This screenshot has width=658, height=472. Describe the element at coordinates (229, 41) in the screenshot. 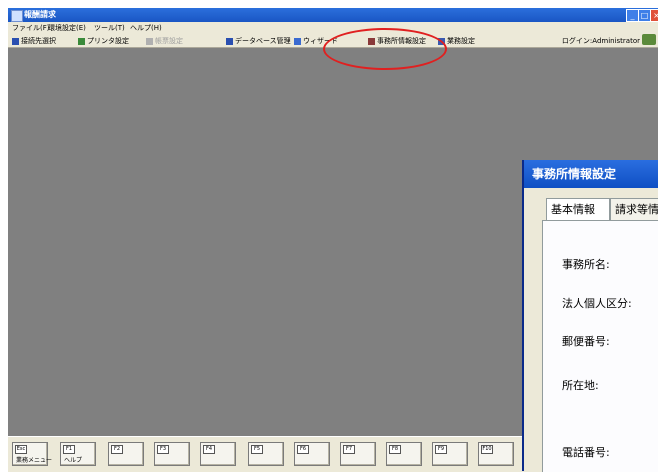

I see `database-icon` at that location.